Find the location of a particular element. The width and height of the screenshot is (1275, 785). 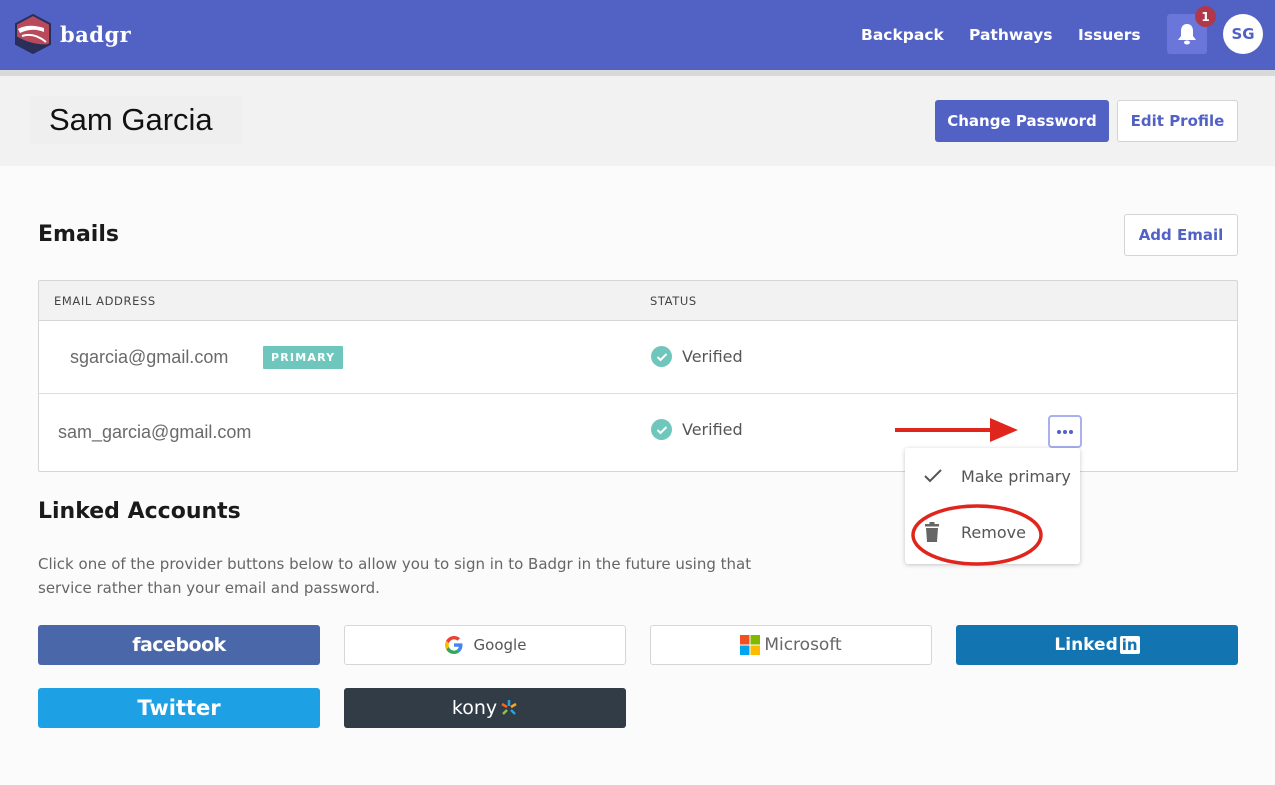

kony-signin-button: kony is located at coordinates (485, 708).